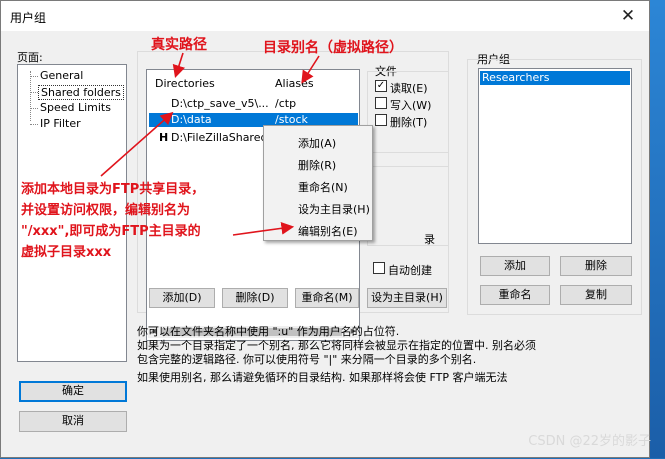 The image size is (665, 459). Describe the element at coordinates (263, 228) in the screenshot. I see `arrow-to-edit-alias` at that location.